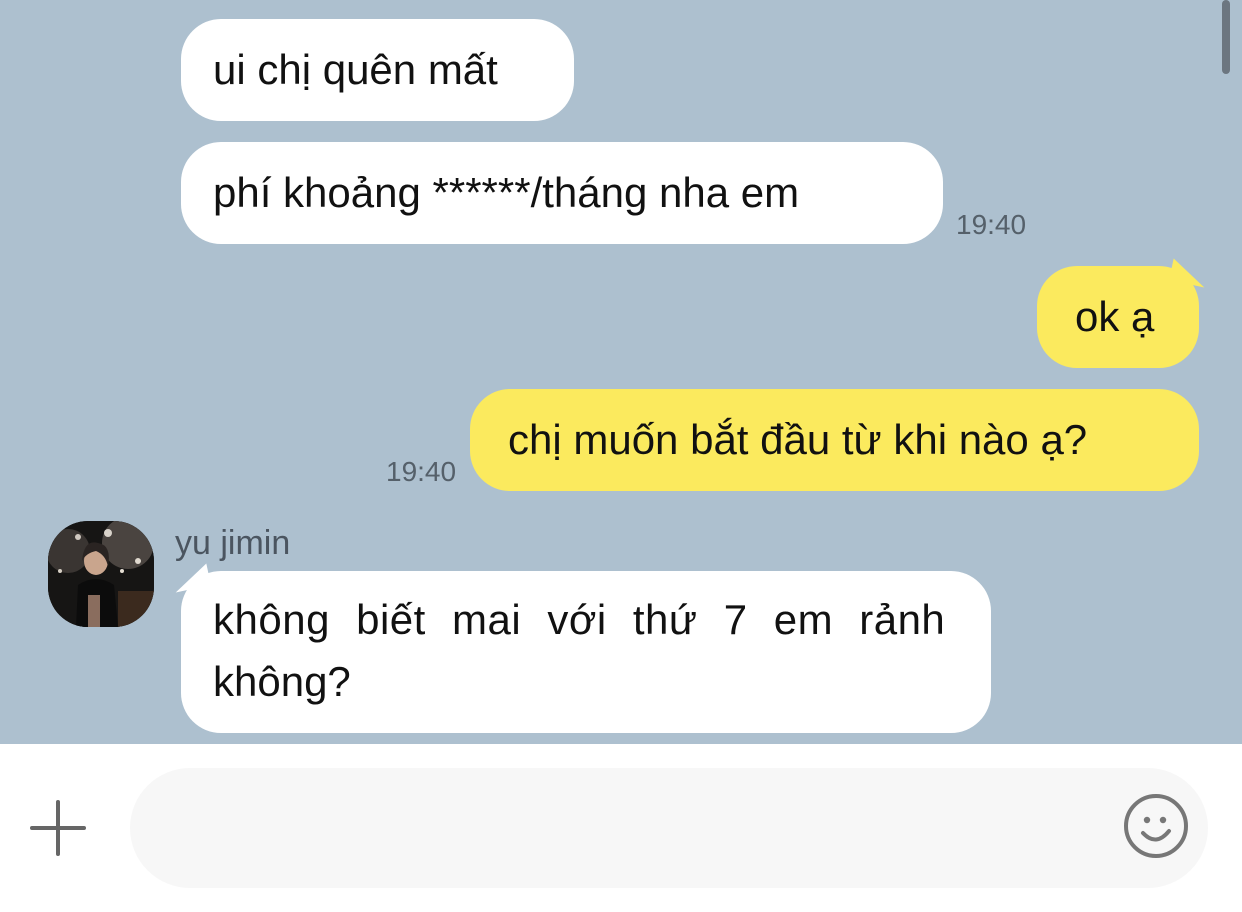  I want to click on plus-icon, so click(58, 828).